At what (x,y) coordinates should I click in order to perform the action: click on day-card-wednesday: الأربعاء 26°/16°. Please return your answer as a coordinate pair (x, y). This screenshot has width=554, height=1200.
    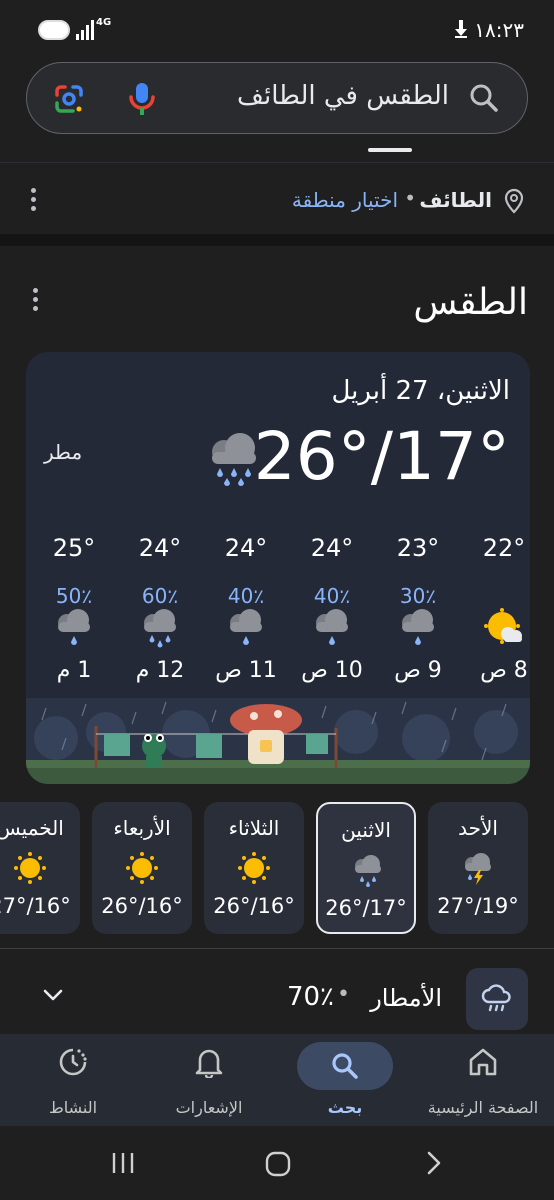
    Looking at the image, I should click on (142, 868).